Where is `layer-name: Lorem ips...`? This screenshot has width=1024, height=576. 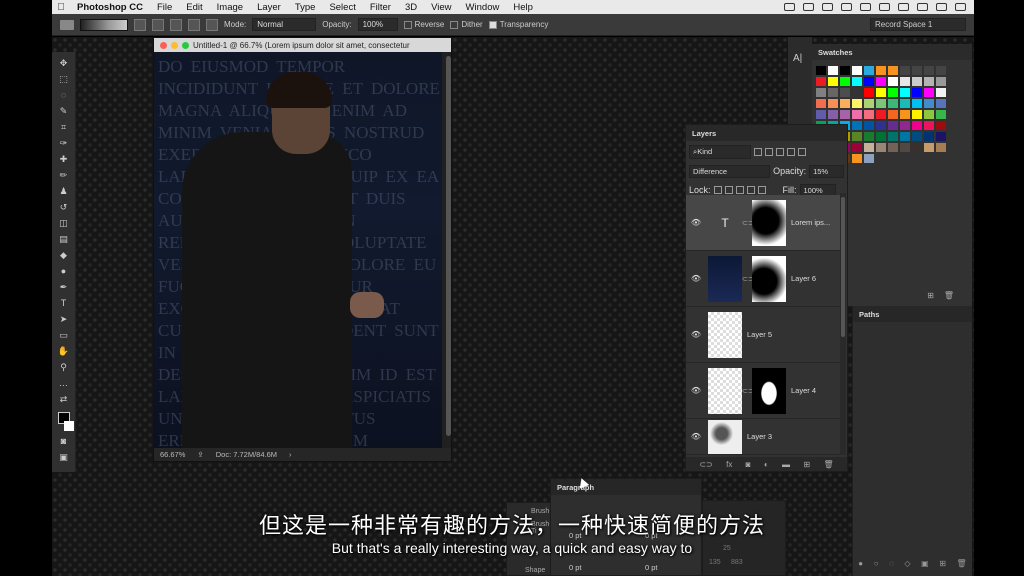 layer-name: Lorem ips... is located at coordinates (808, 222).